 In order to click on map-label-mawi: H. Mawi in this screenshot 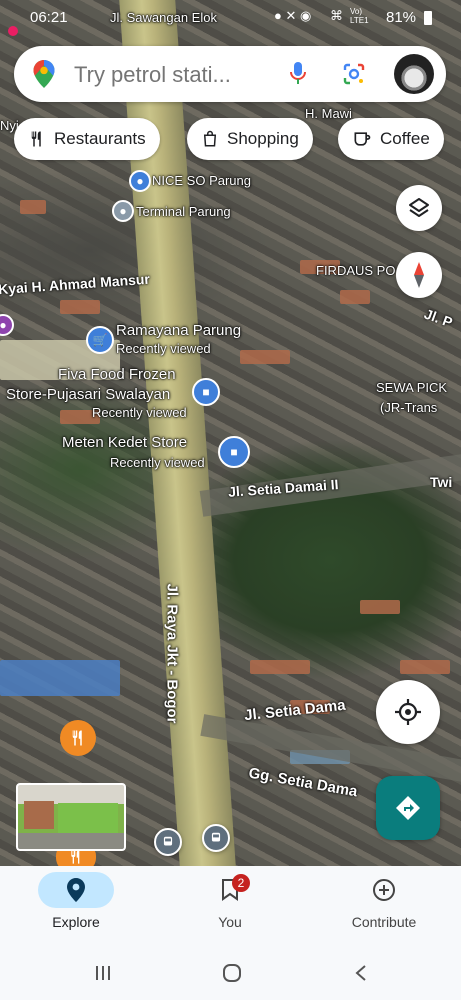, I will do `click(328, 113)`.